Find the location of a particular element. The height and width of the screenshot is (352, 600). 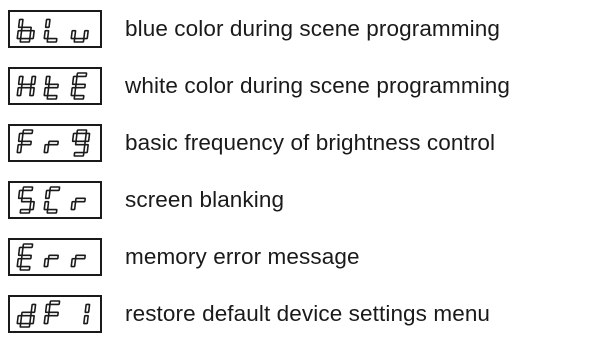

seven-segment-display-5cr is located at coordinates (55, 200).